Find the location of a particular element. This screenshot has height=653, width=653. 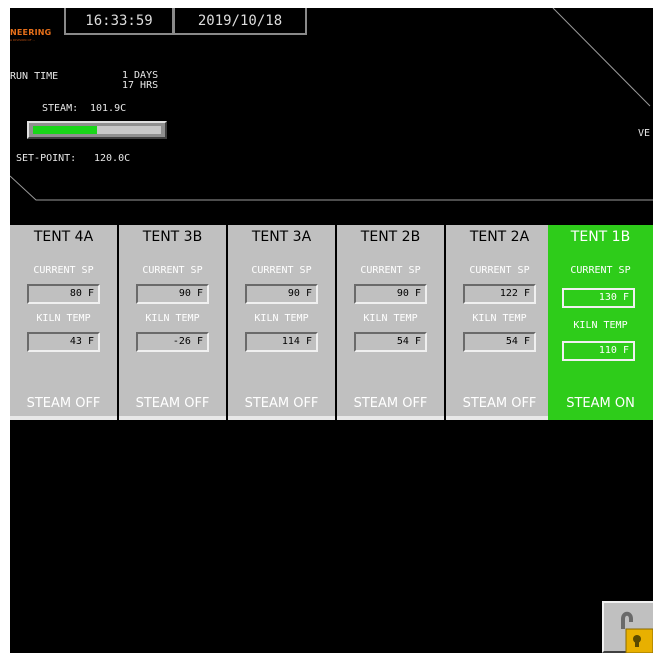

steam-gauge-track is located at coordinates (97, 130).